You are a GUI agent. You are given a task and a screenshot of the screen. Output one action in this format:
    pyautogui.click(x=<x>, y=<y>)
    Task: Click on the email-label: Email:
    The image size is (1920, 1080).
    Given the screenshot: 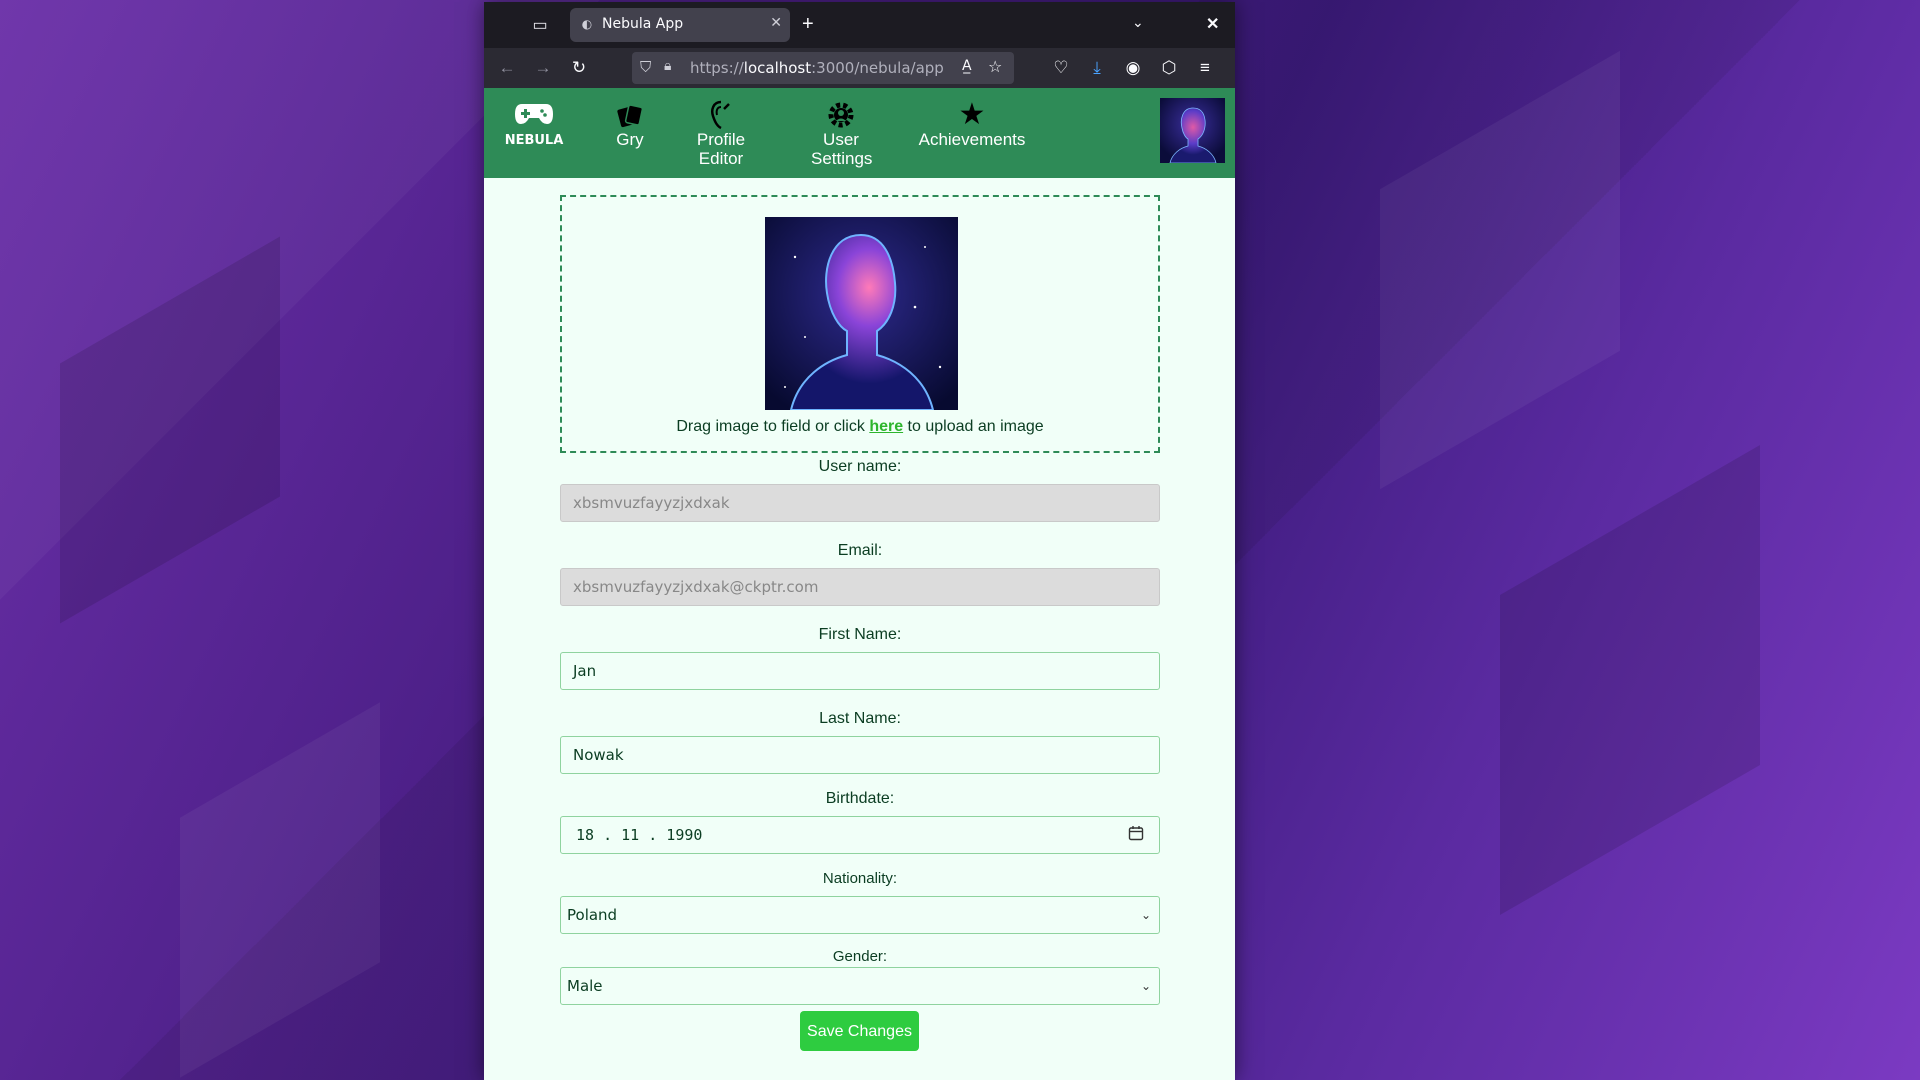 What is the action you would take?
    pyautogui.click(x=860, y=550)
    